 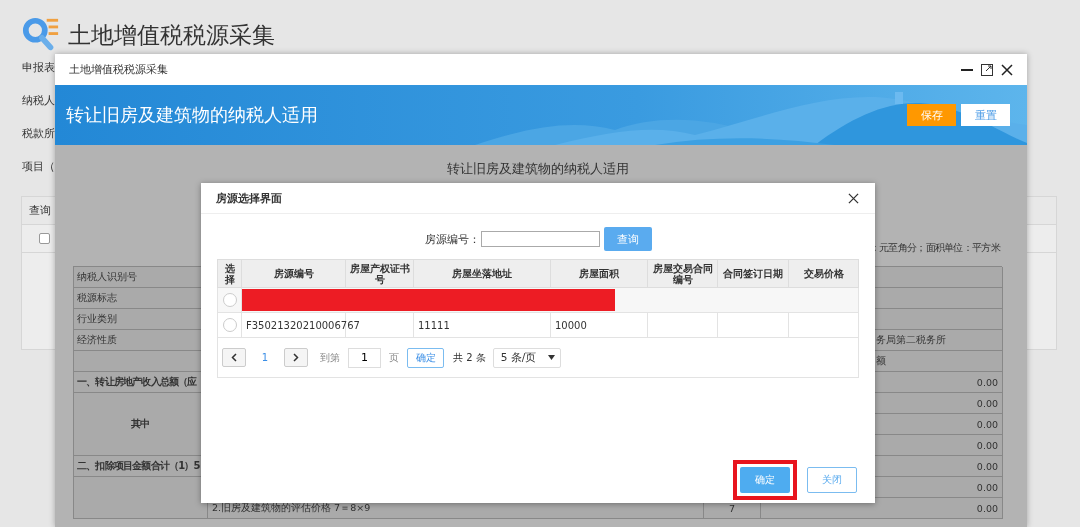 I want to click on field-label: 税款所, so click(x=38, y=133).